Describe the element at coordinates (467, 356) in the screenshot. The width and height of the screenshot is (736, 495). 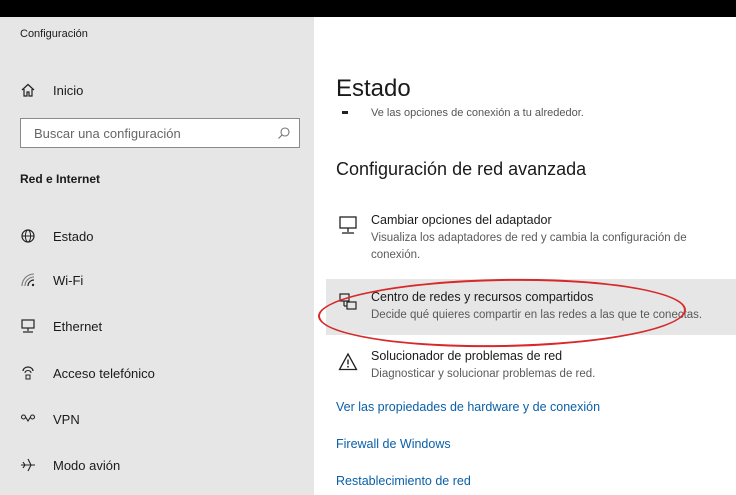
I see `option-title: Solucionador de problemas de red` at that location.